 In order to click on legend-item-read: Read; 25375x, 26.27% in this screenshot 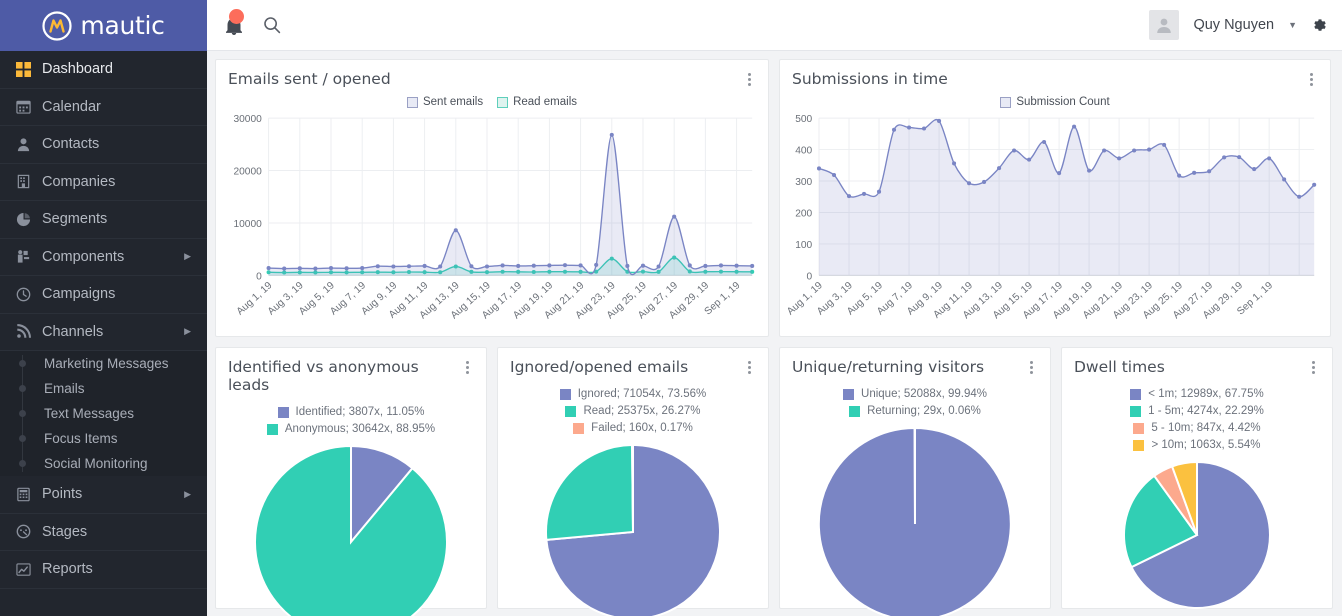, I will do `click(633, 411)`.